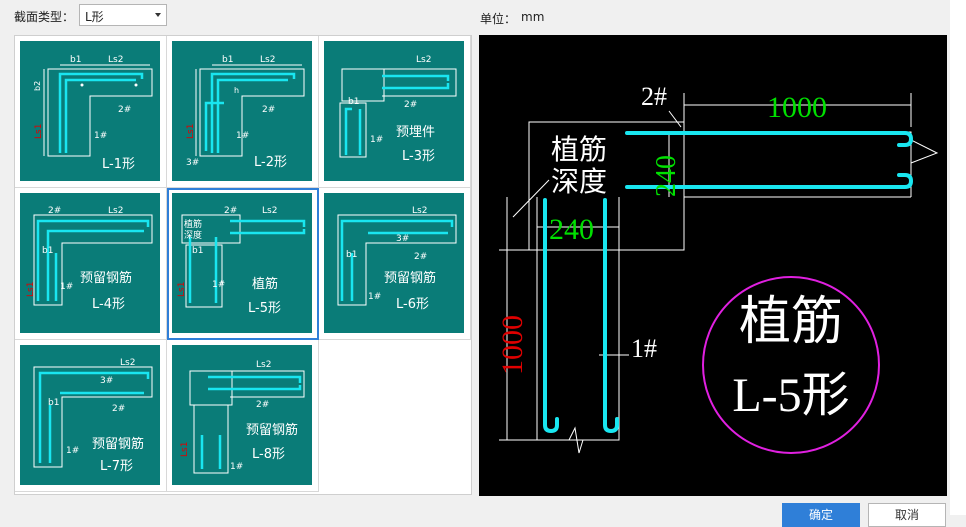  I want to click on unit-value: mm, so click(533, 17).